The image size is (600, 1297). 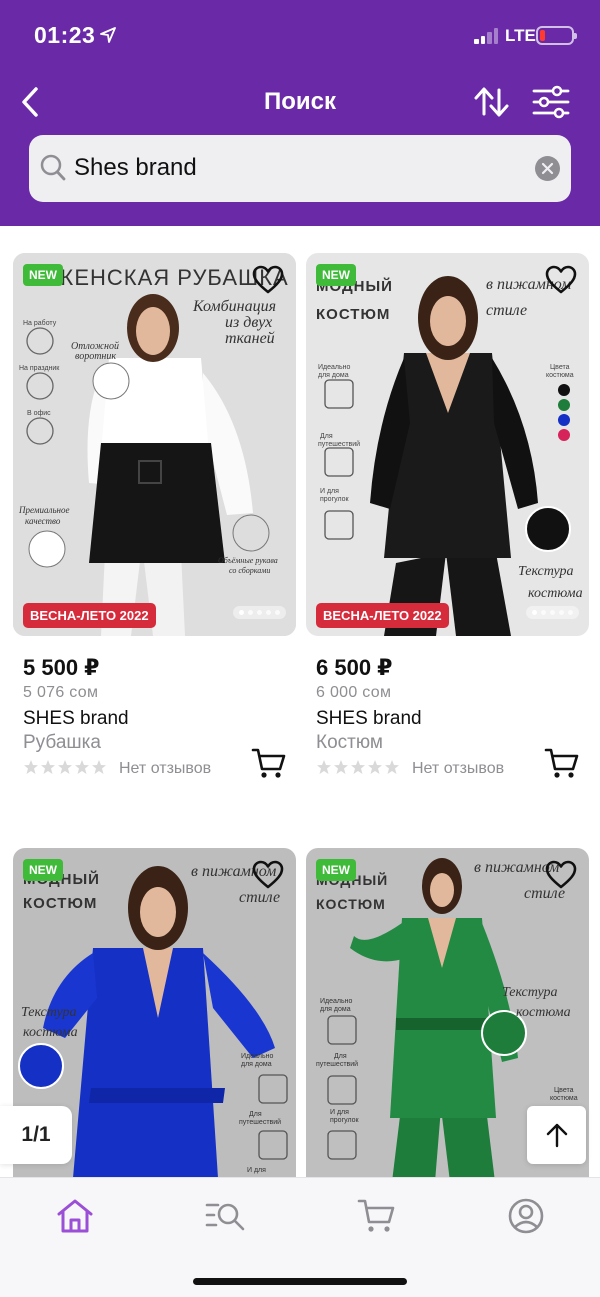 I want to click on svg-text: тканей, so click(x=250, y=338).